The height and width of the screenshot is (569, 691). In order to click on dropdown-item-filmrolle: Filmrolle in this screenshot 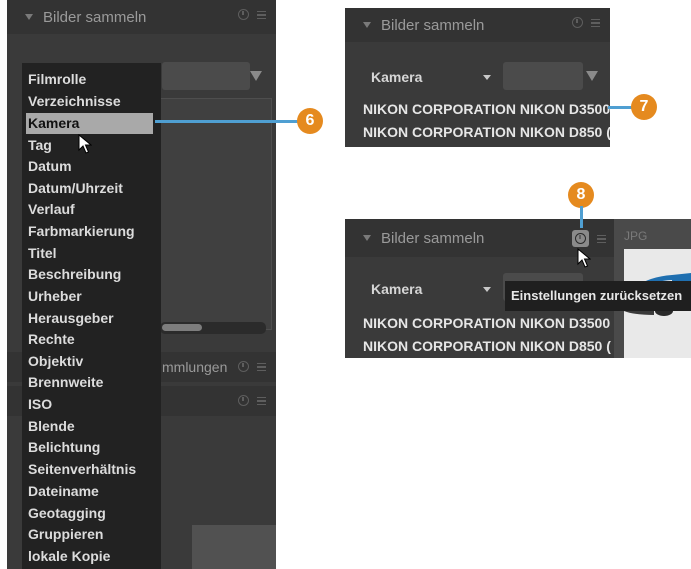, I will do `click(57, 79)`.